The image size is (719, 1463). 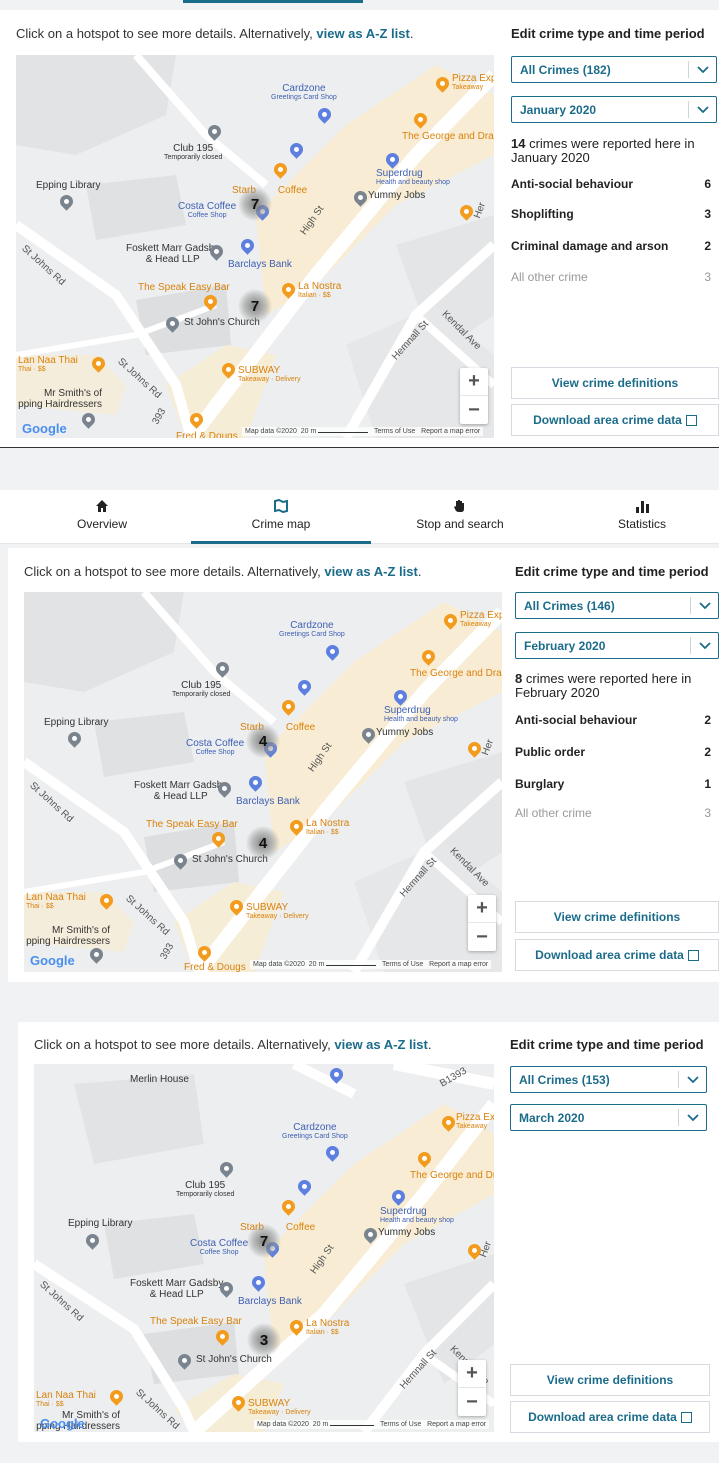 What do you see at coordinates (460, 517) in the screenshot?
I see `tab-stop-and-search: Stop and search` at bounding box center [460, 517].